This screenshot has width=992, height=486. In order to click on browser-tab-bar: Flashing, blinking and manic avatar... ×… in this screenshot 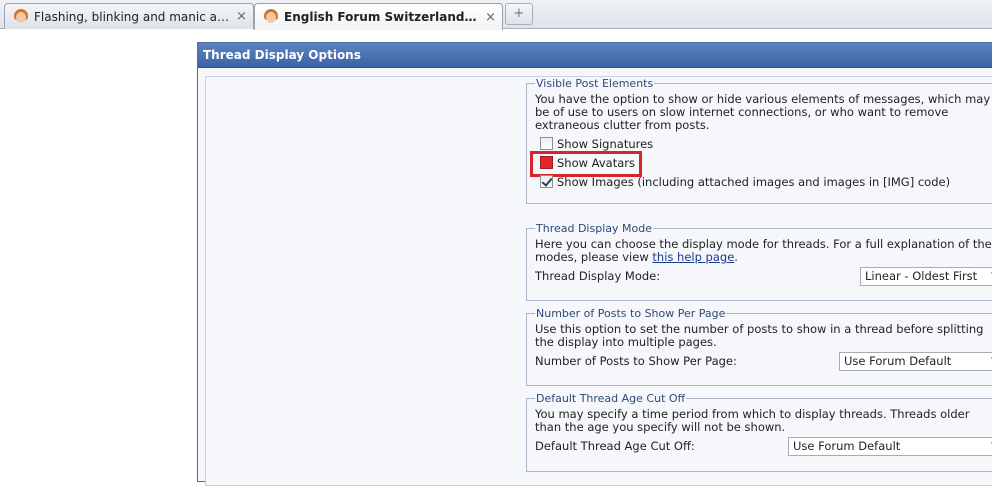, I will do `click(496, 15)`.